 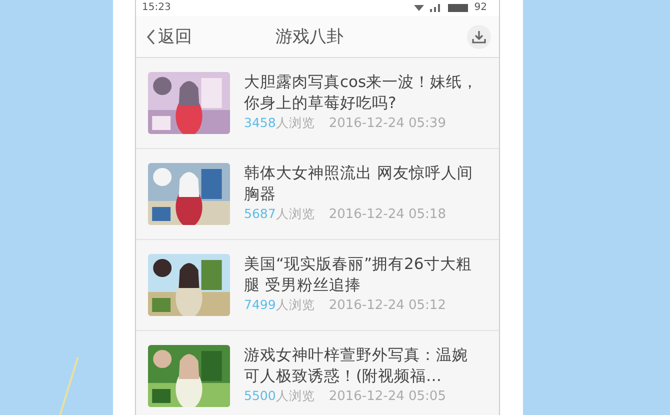 I want to click on download-button, so click(x=479, y=36).